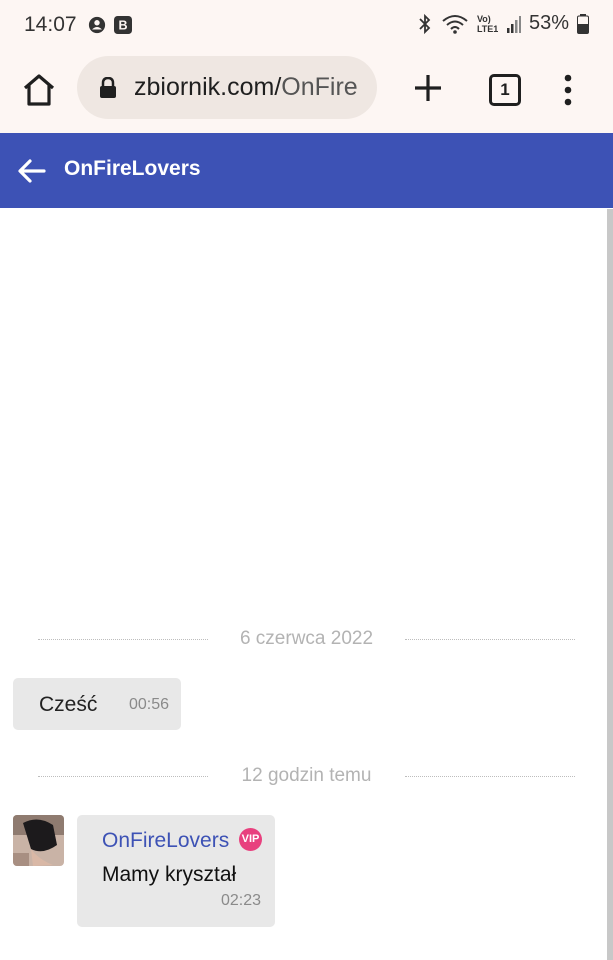 The height and width of the screenshot is (960, 613). I want to click on message-time: 00:56, so click(148, 704).